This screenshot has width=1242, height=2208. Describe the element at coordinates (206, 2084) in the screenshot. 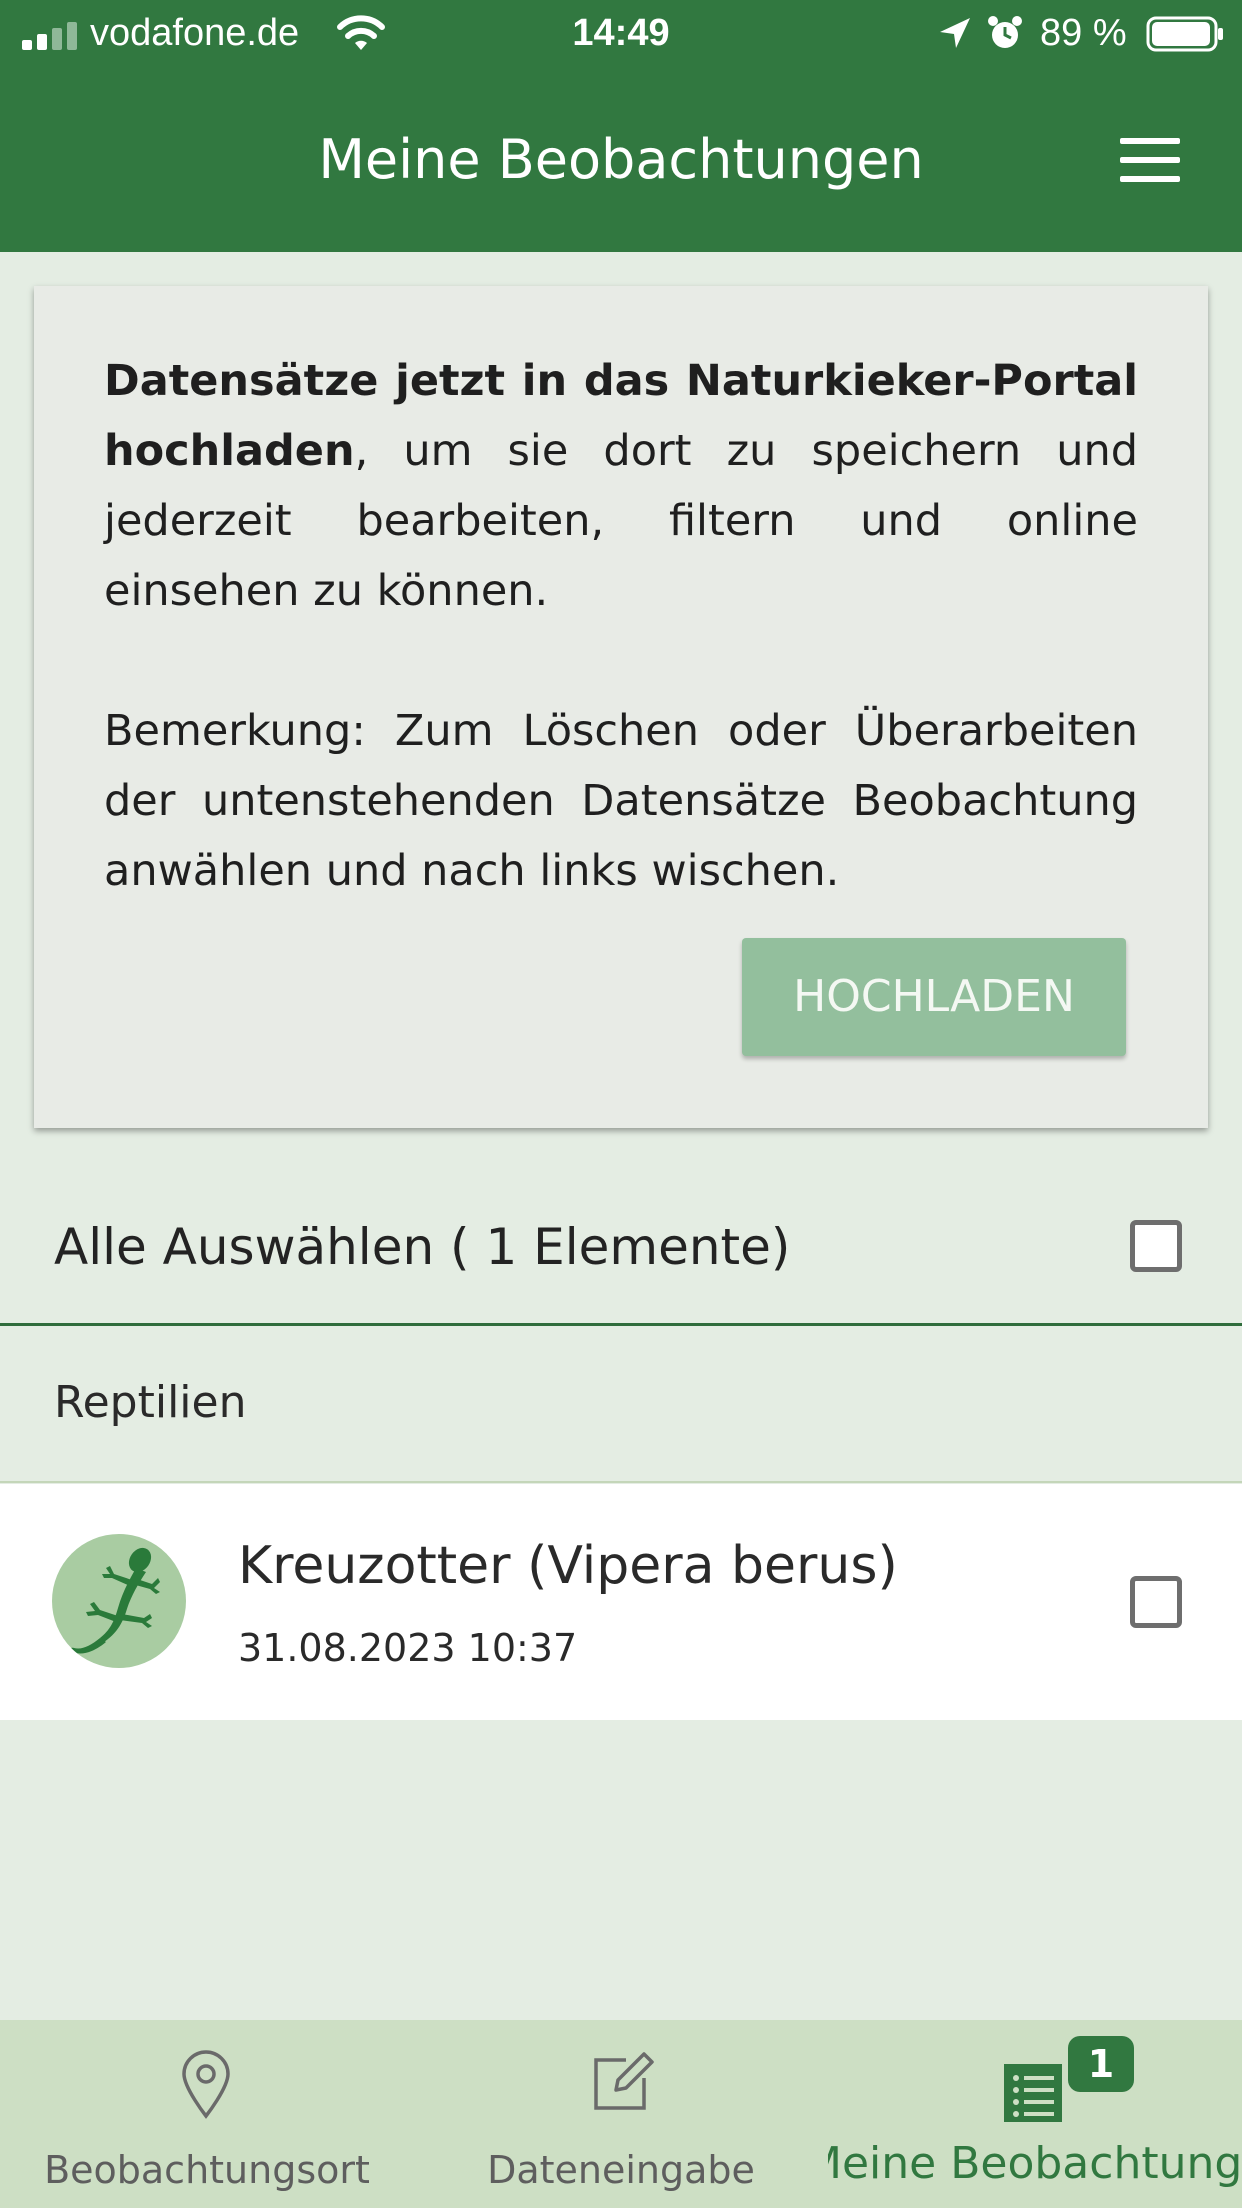

I see `map-pin-icon` at that location.